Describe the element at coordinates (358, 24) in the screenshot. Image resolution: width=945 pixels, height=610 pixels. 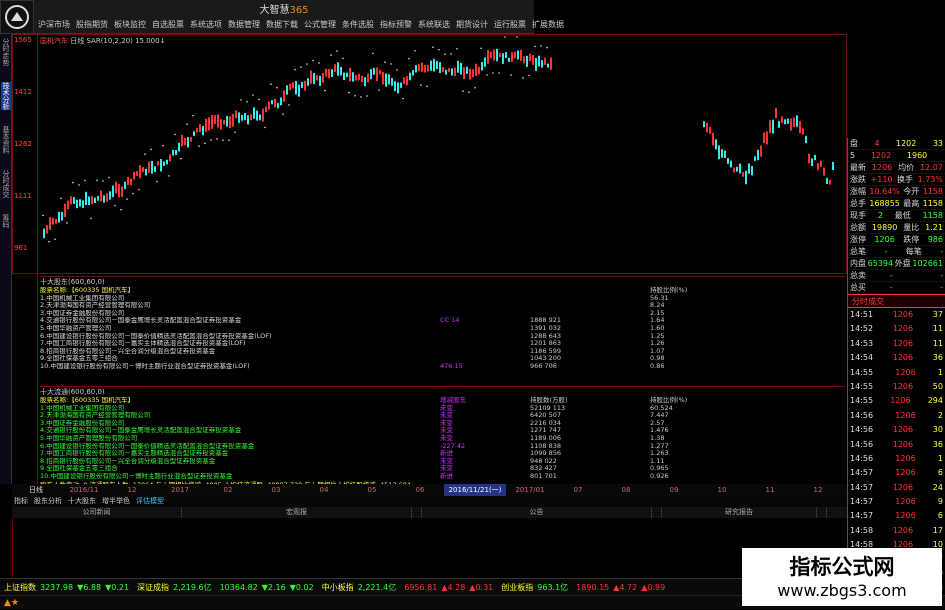
I see `menu-item: 条件选股` at that location.